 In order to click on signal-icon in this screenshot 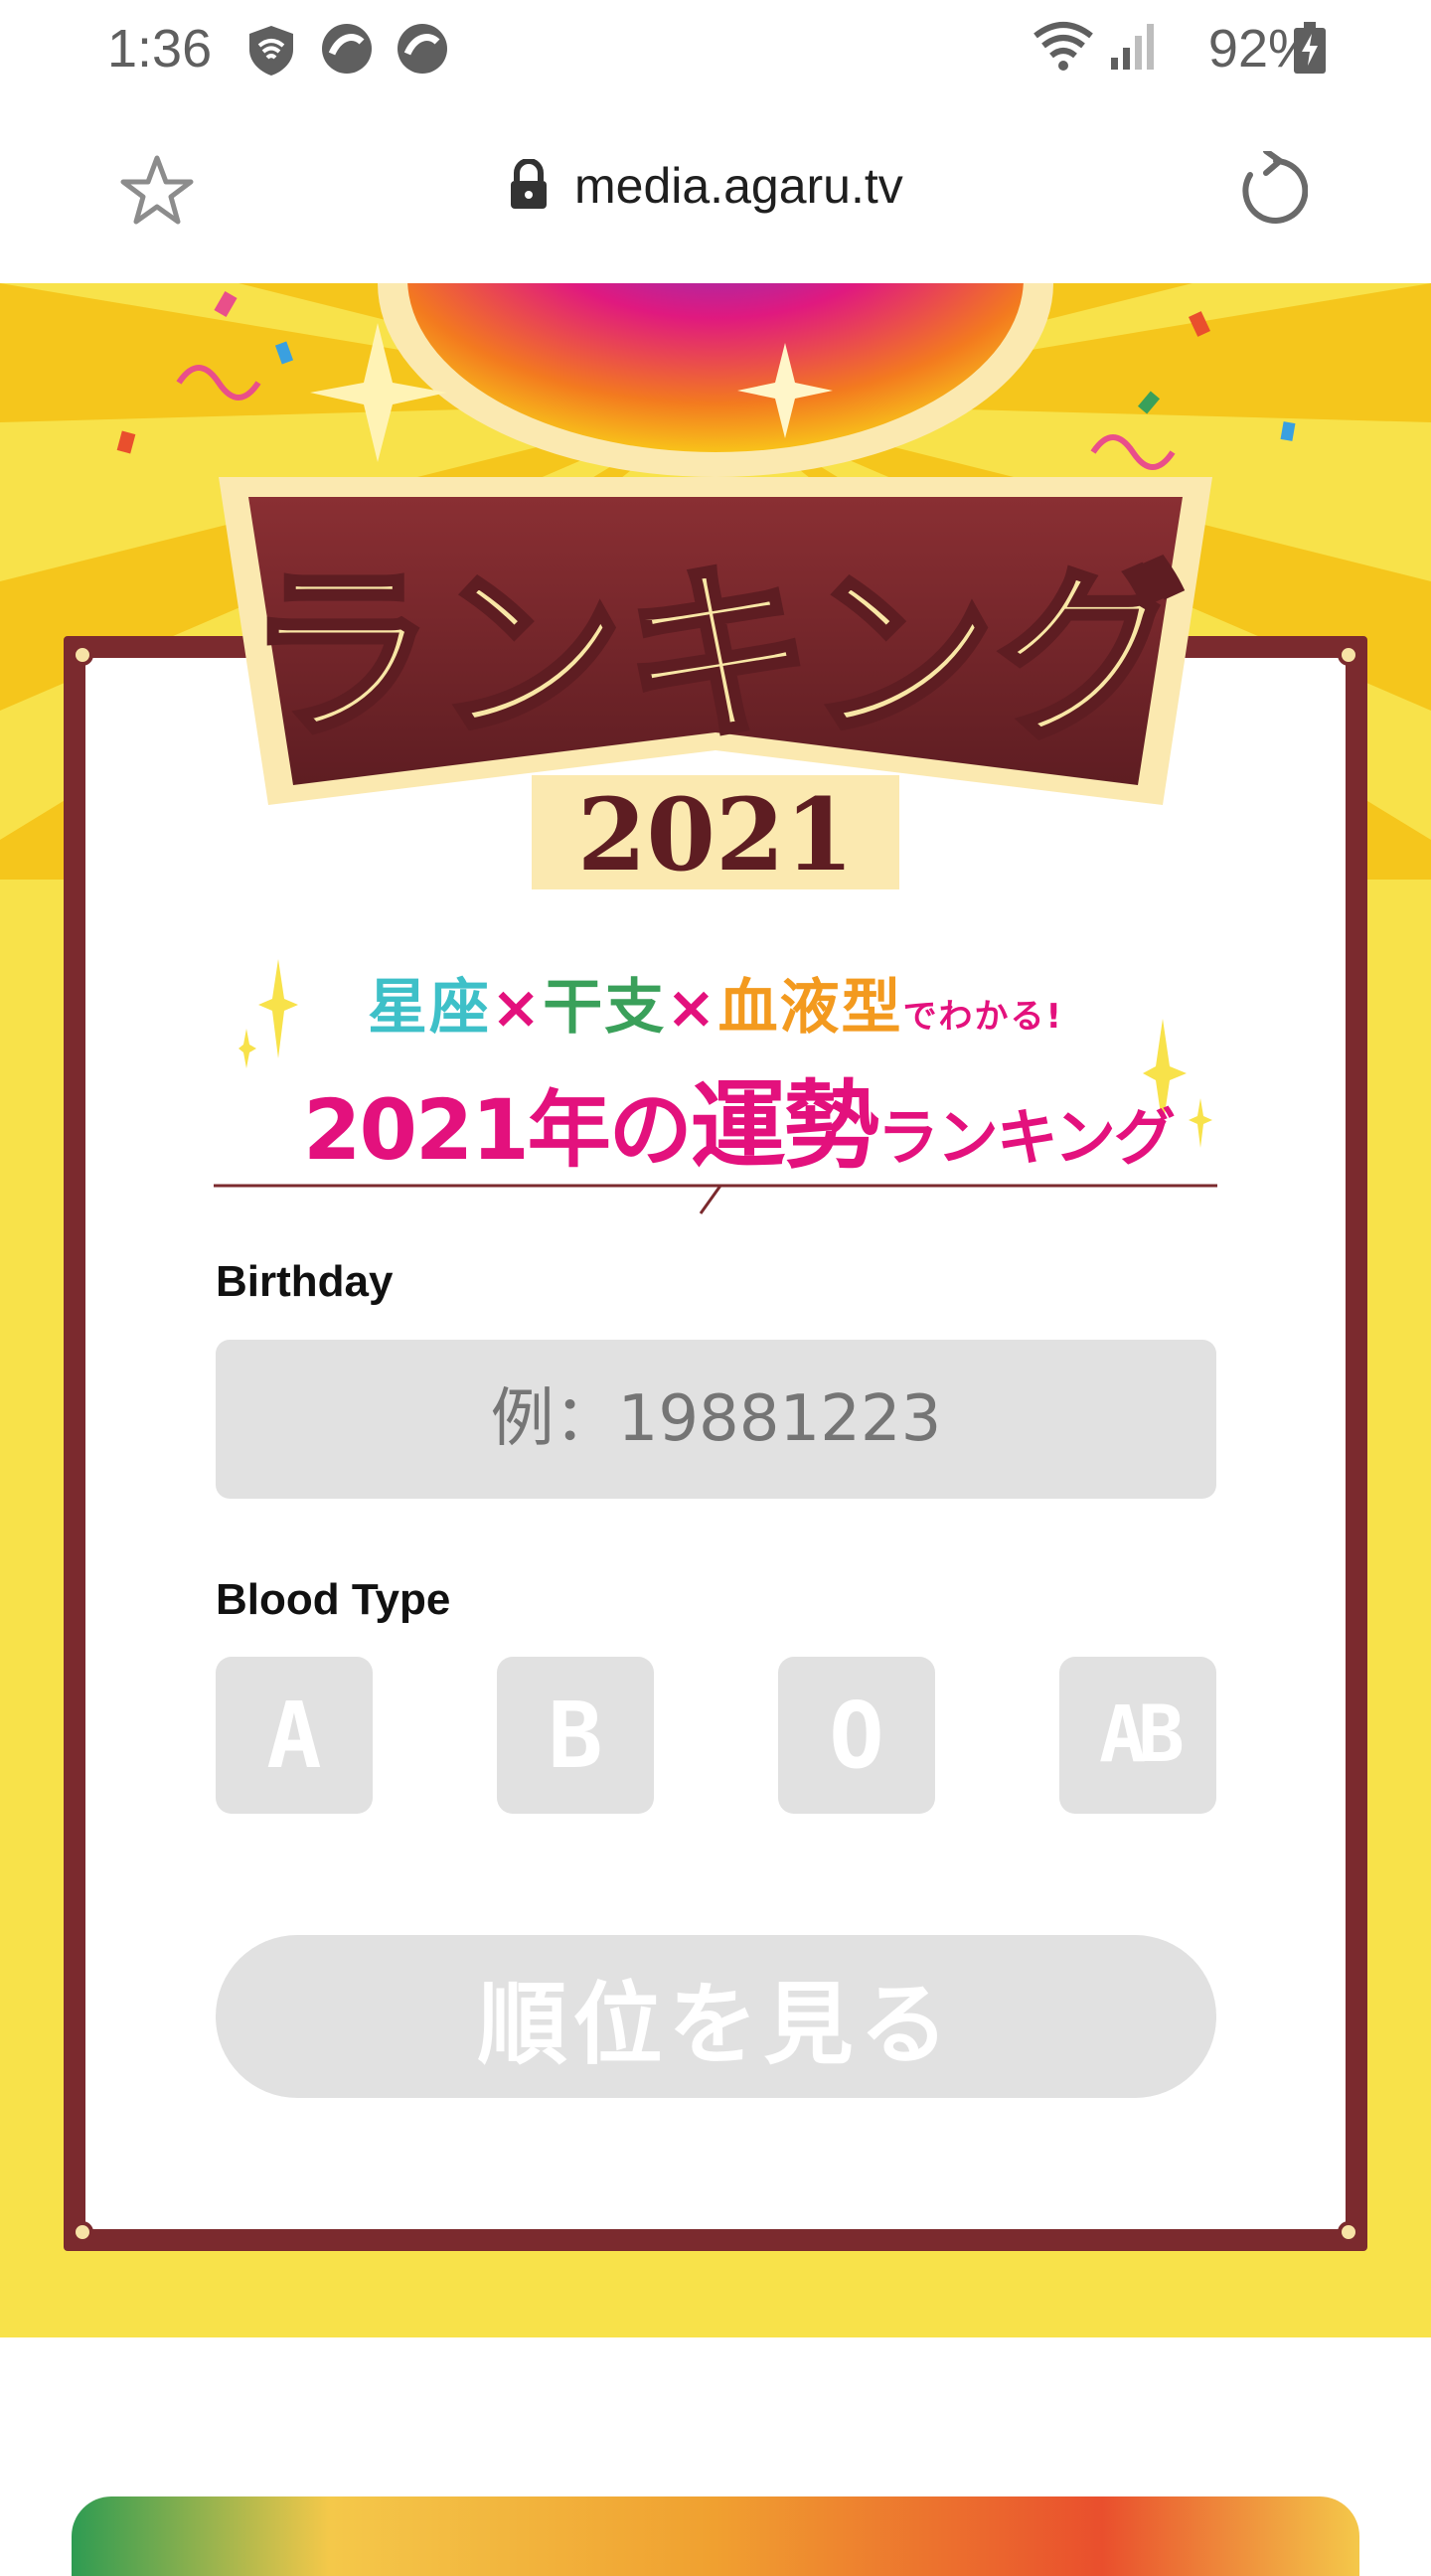, I will do `click(1134, 50)`.